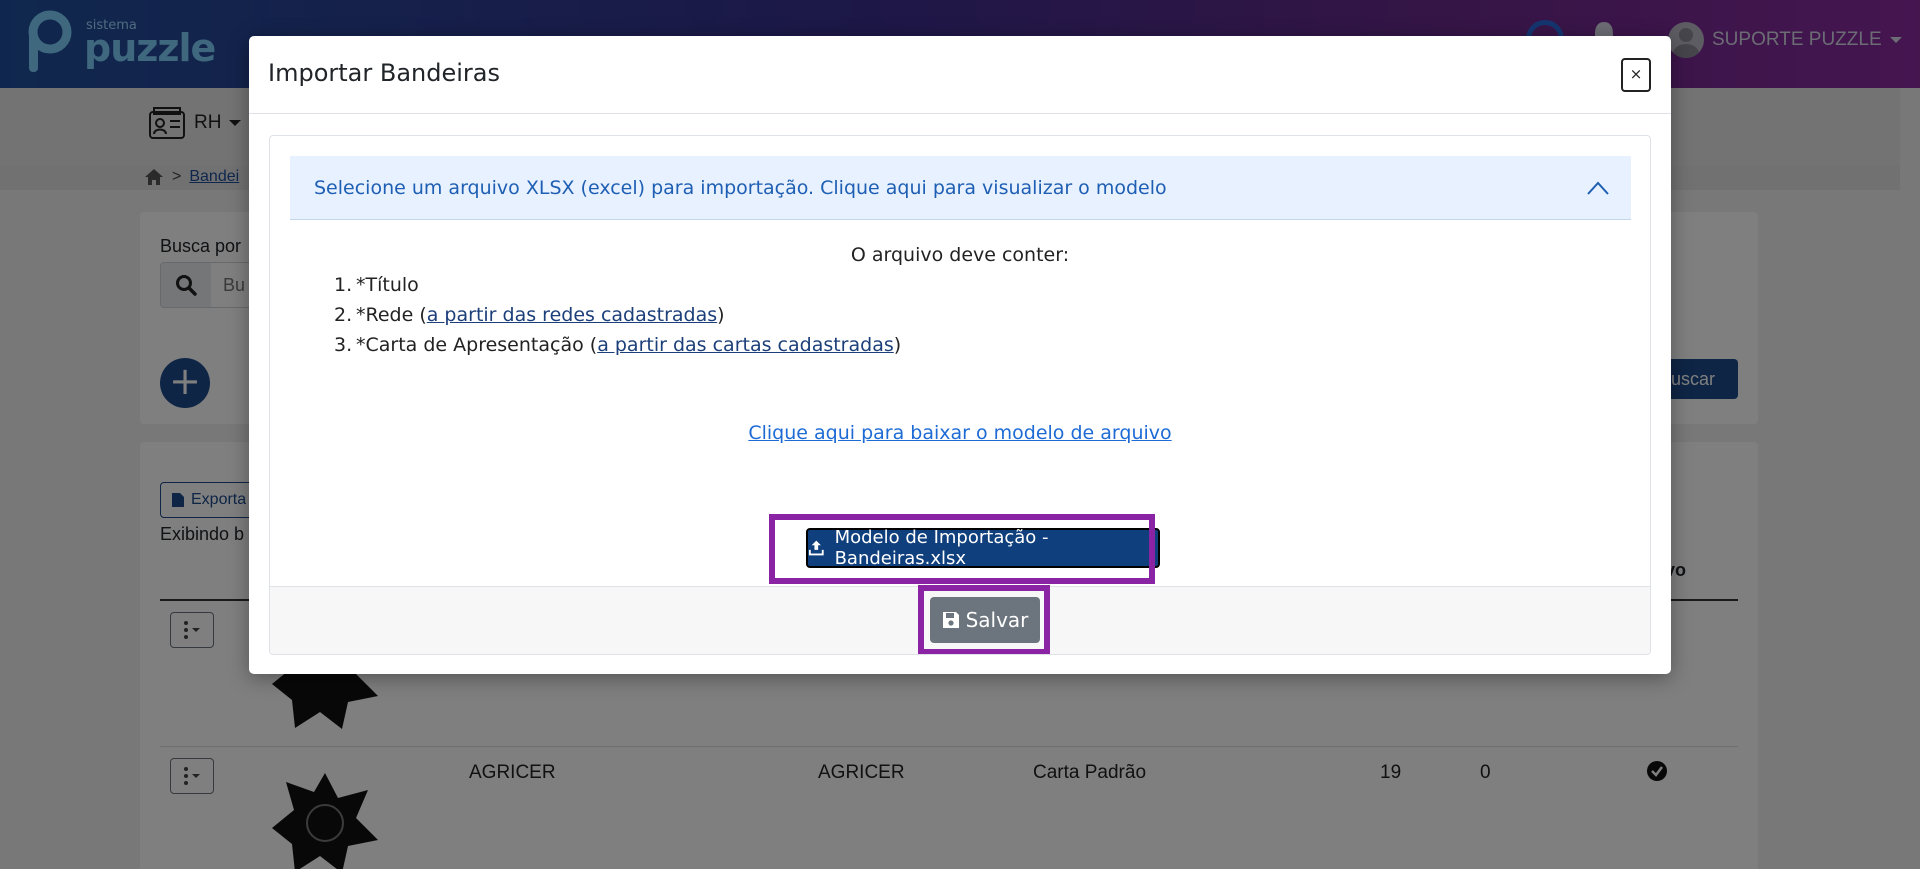 Image resolution: width=1920 pixels, height=869 pixels. What do you see at coordinates (960, 255) in the screenshot?
I see `must-contain-heading: O arquivo deve conter:` at bounding box center [960, 255].